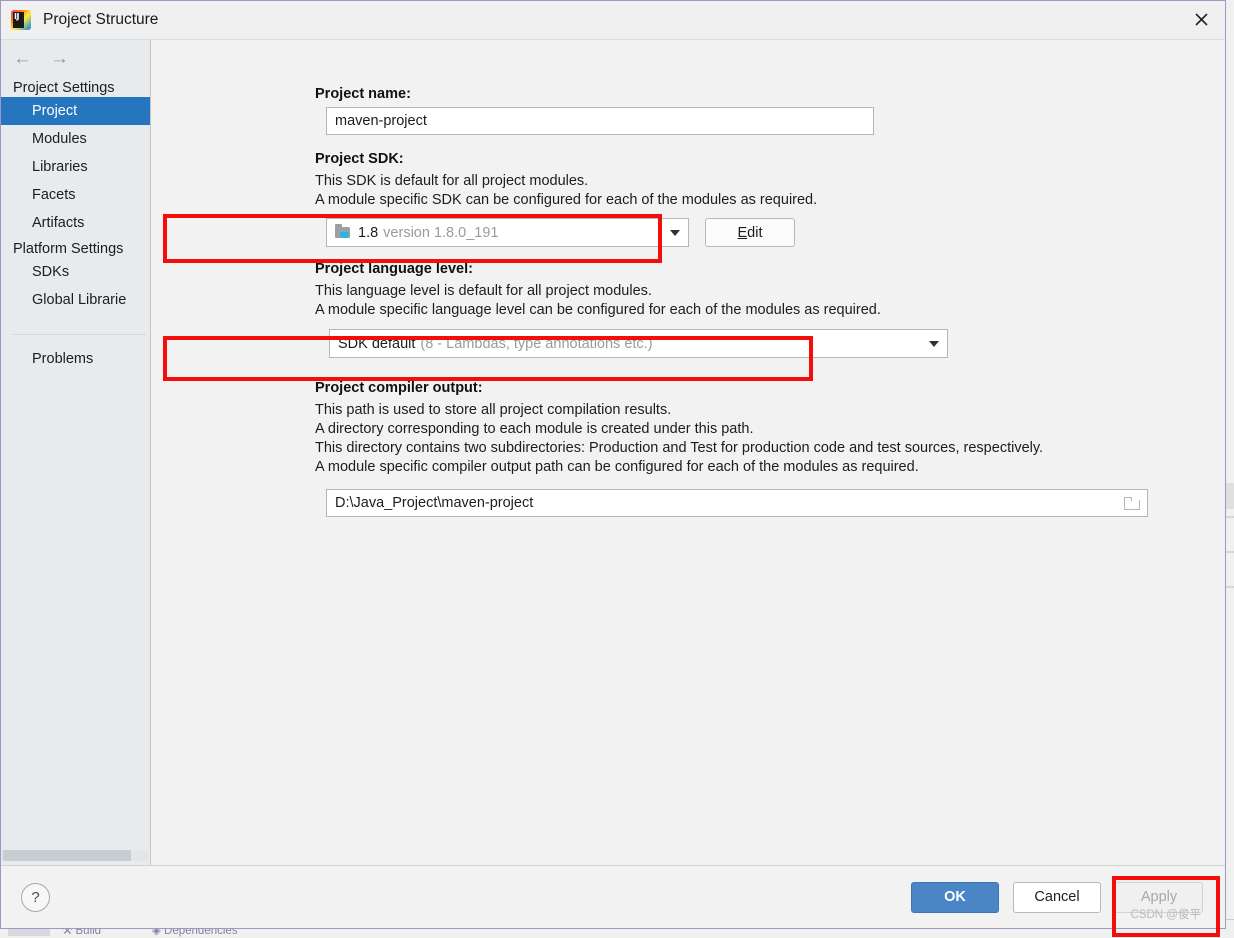  I want to click on arrow-right-icon: →, so click(59, 58).